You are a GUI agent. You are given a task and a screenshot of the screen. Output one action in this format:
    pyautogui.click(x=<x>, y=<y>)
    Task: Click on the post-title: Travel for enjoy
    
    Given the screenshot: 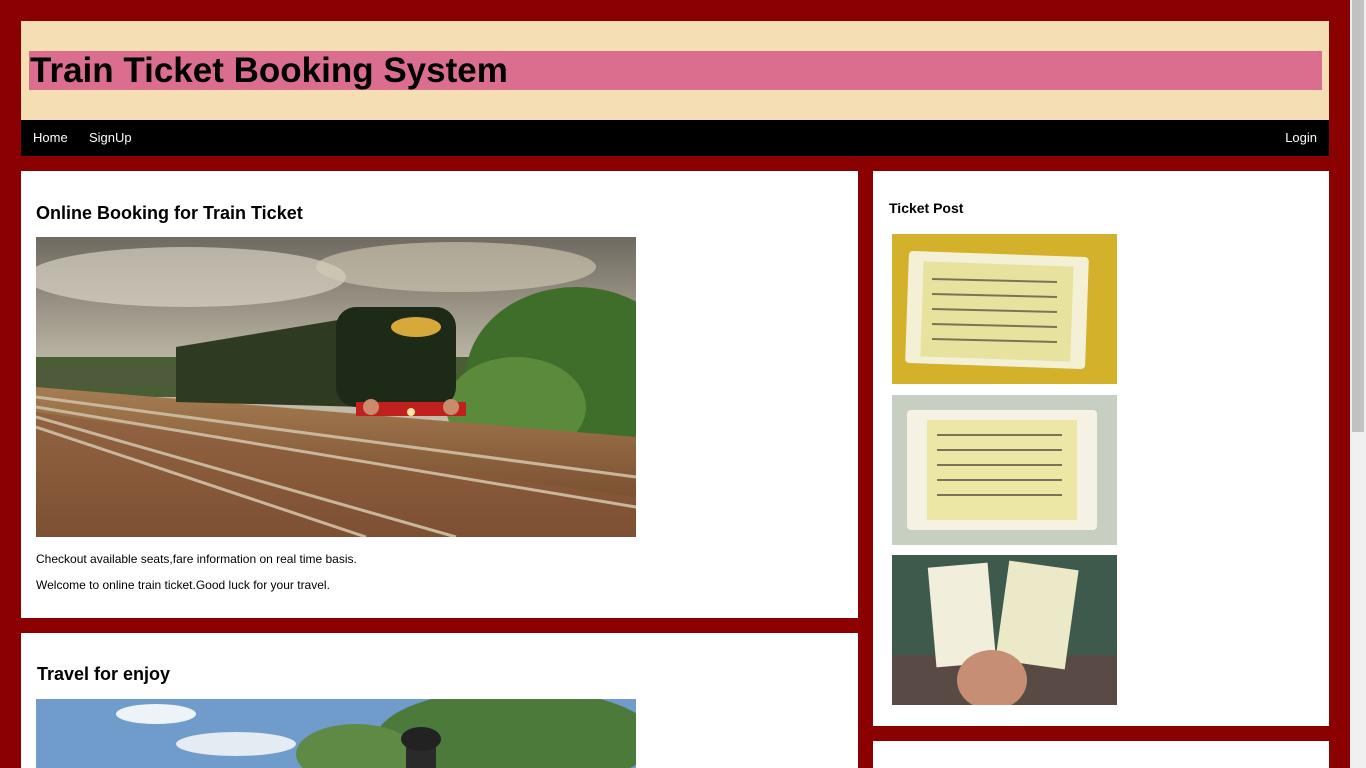 What is the action you would take?
    pyautogui.click(x=104, y=674)
    